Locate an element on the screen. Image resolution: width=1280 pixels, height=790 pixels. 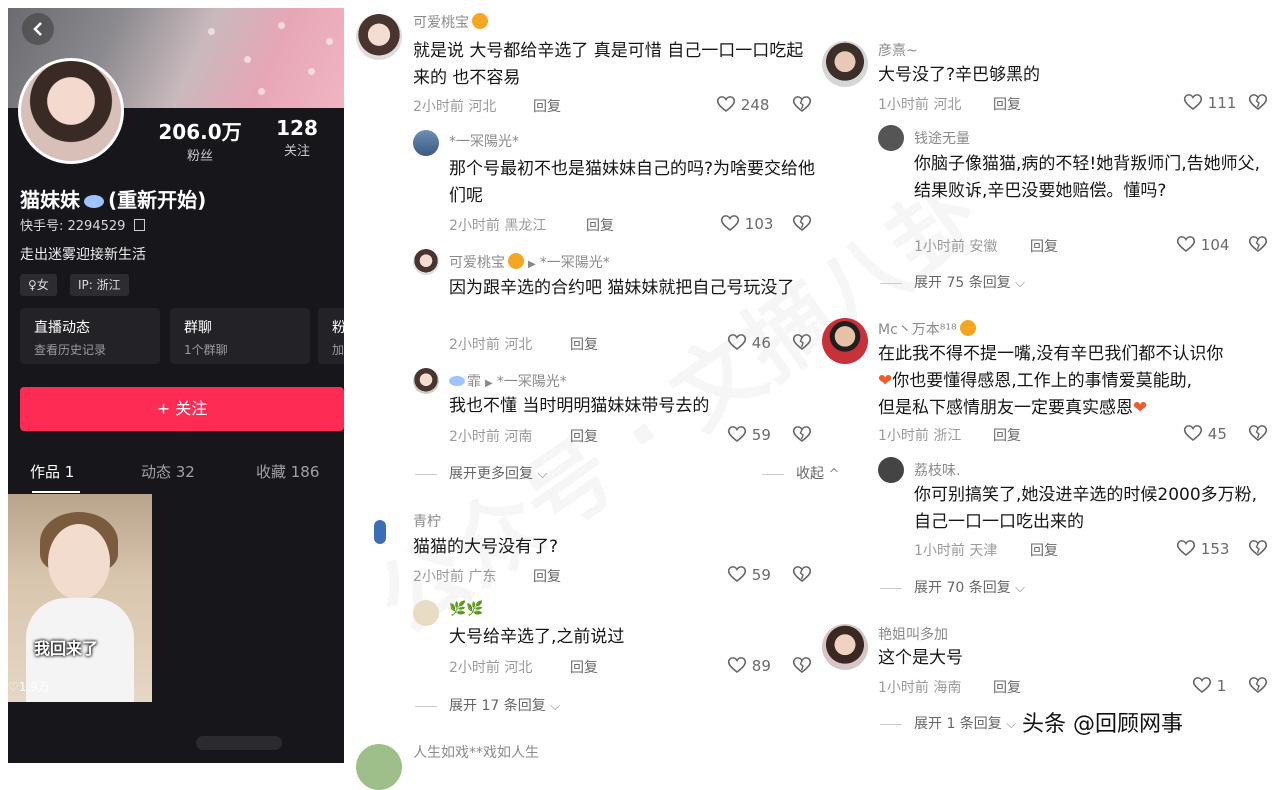
comment-username: Mc丶万本⁸¹⁸ is located at coordinates (927, 329).